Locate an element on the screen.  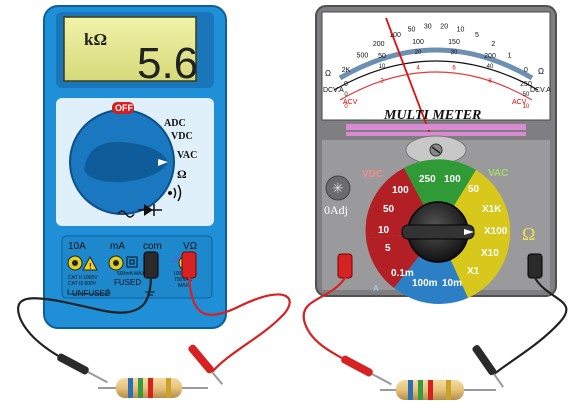
sector-vdc-label: VDC is located at coordinates (372, 174).